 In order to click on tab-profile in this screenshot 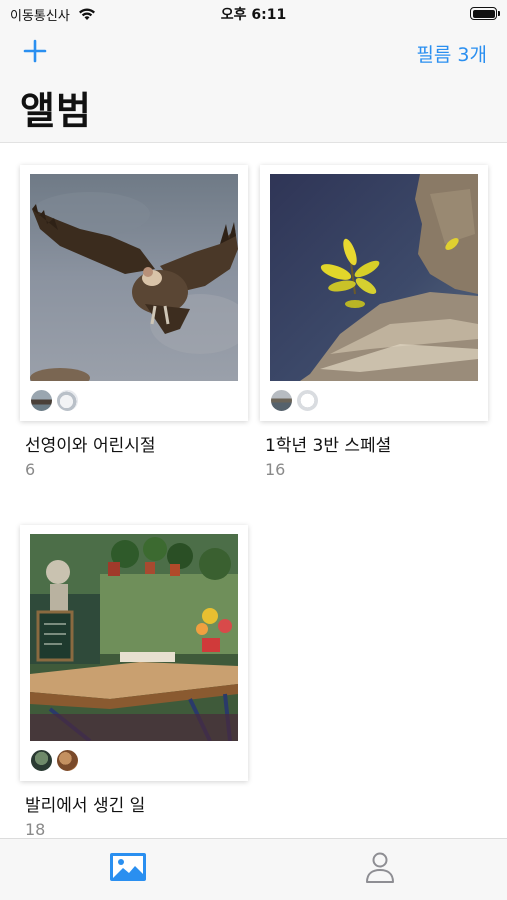, I will do `click(380, 867)`.